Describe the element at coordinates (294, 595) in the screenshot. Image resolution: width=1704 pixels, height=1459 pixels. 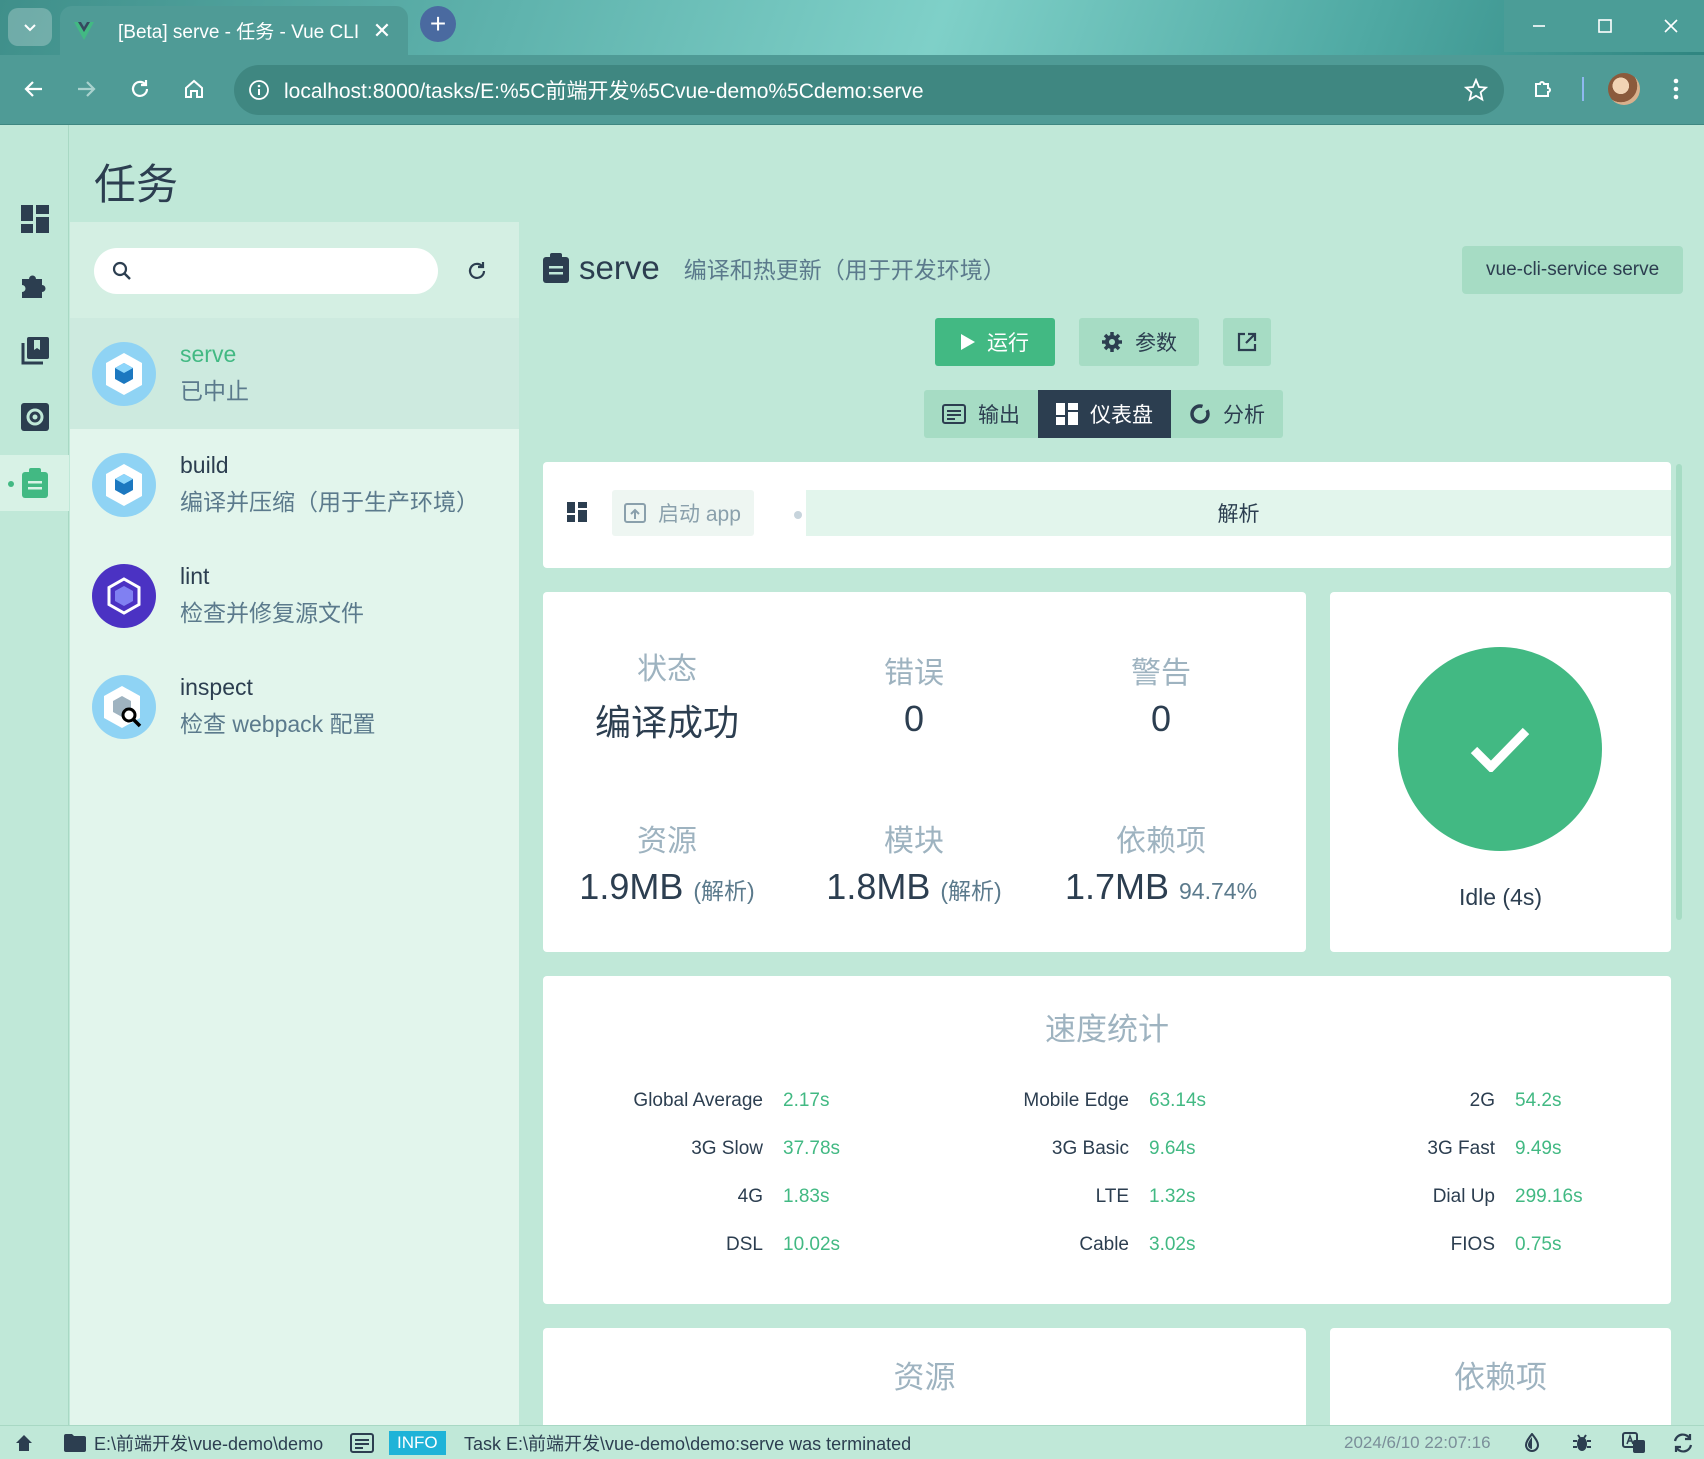
I see `task-item-lint: lint 检查并修复源文件` at that location.